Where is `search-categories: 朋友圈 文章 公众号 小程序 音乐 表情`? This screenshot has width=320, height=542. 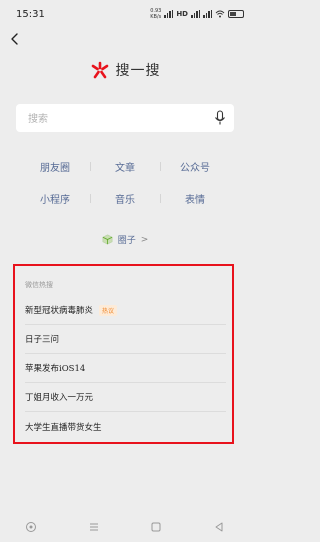 search-categories: 朋友圈 文章 公众号 小程序 音乐 表情 is located at coordinates (125, 184).